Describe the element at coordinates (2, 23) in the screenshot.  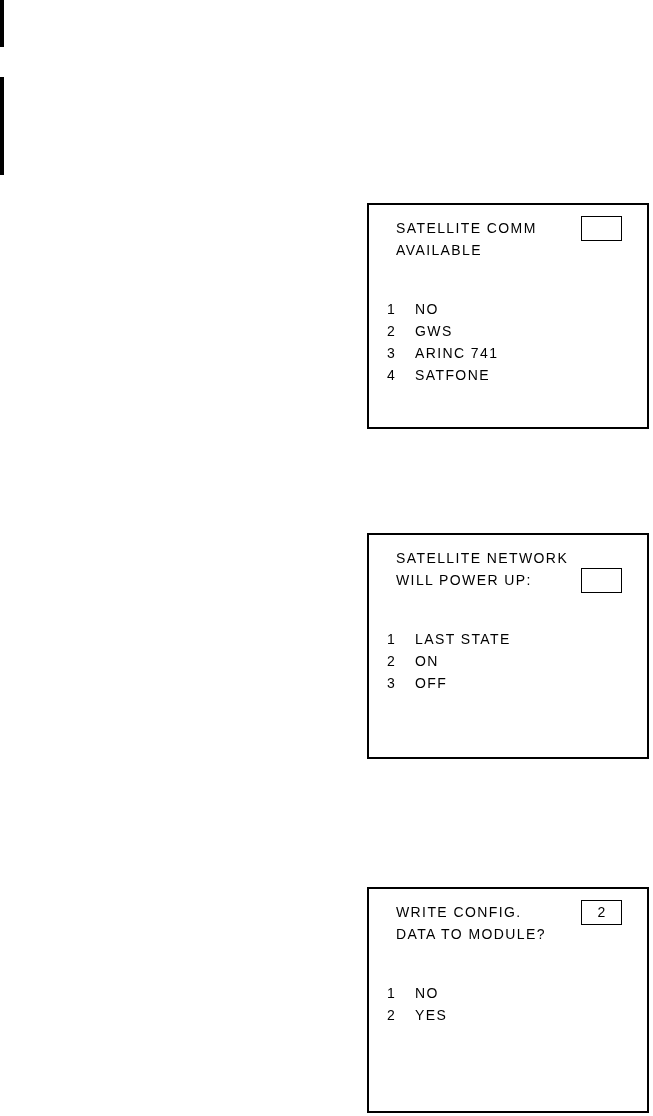
I see `change-bar` at that location.